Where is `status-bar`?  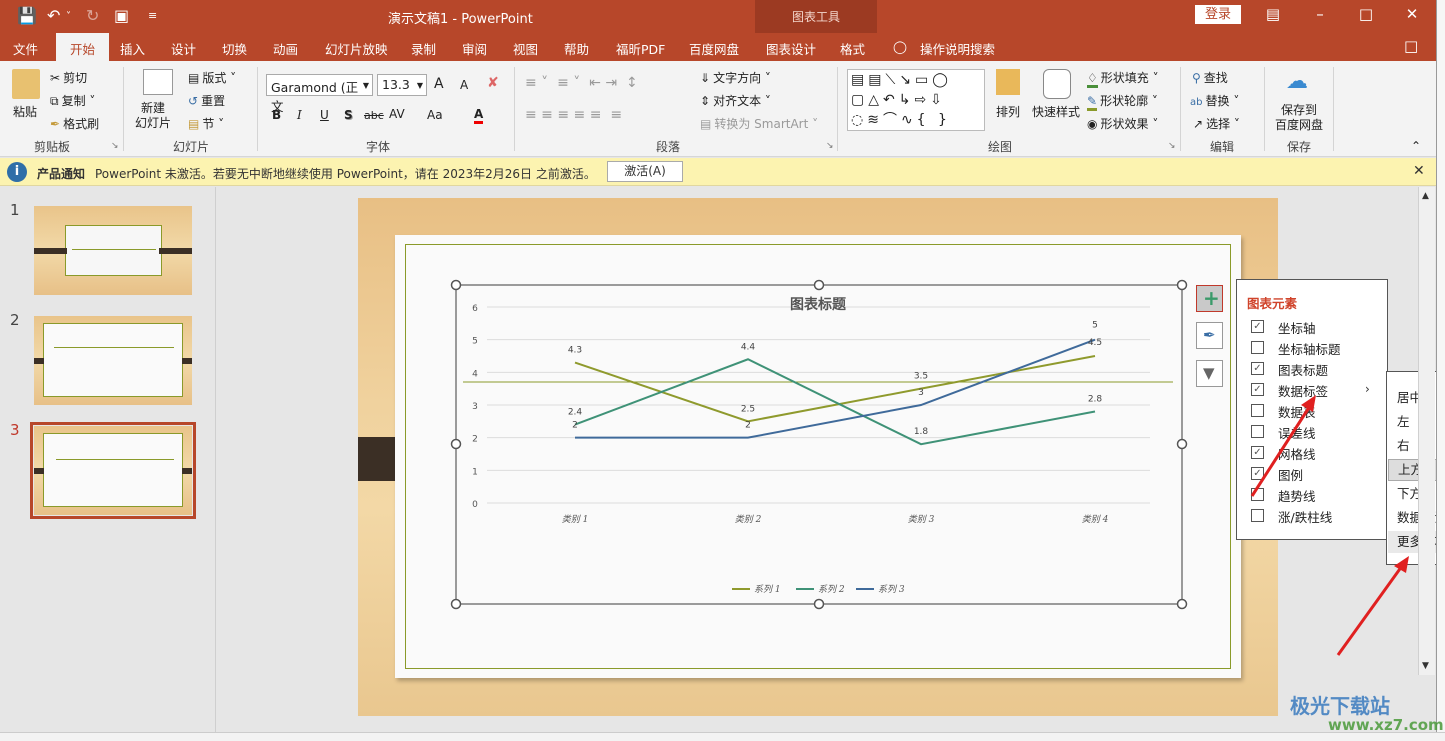
status-bar is located at coordinates (722, 736).